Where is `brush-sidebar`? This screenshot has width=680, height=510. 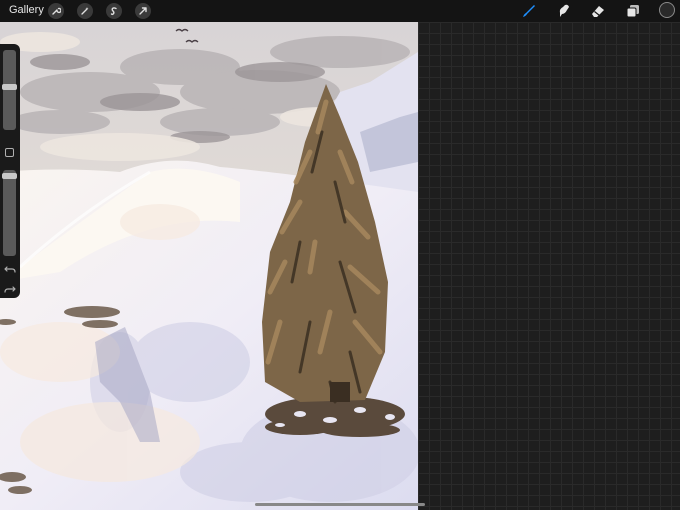 brush-sidebar is located at coordinates (10, 171).